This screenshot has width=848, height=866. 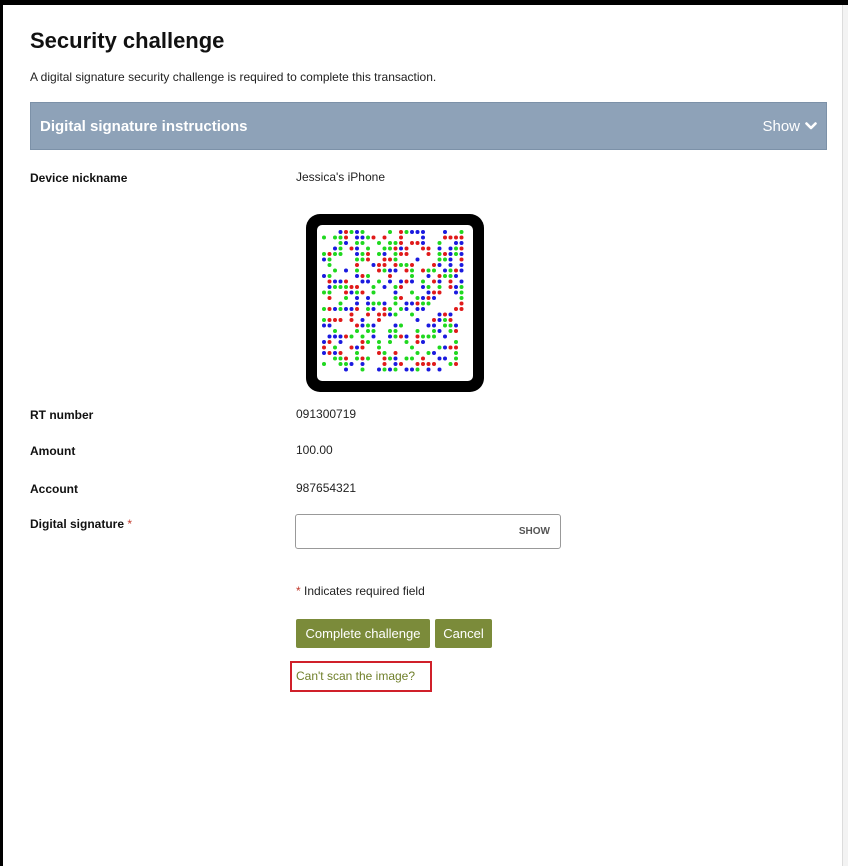 What do you see at coordinates (363, 633) in the screenshot?
I see `complete-challenge-button: Complete challenge` at bounding box center [363, 633].